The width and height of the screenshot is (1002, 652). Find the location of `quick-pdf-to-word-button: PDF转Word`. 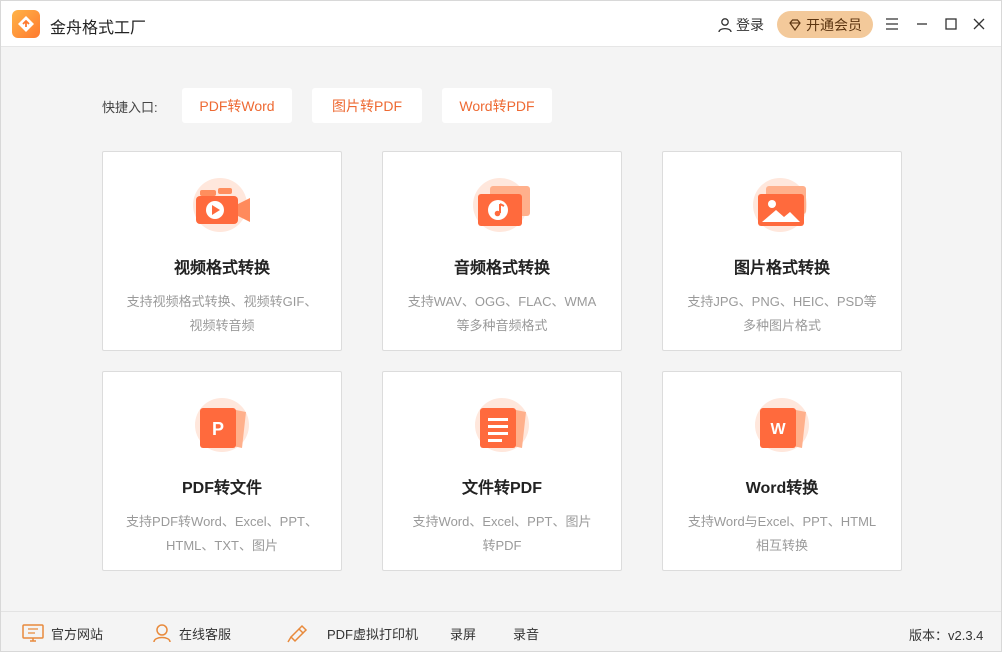

quick-pdf-to-word-button: PDF转Word is located at coordinates (237, 105).